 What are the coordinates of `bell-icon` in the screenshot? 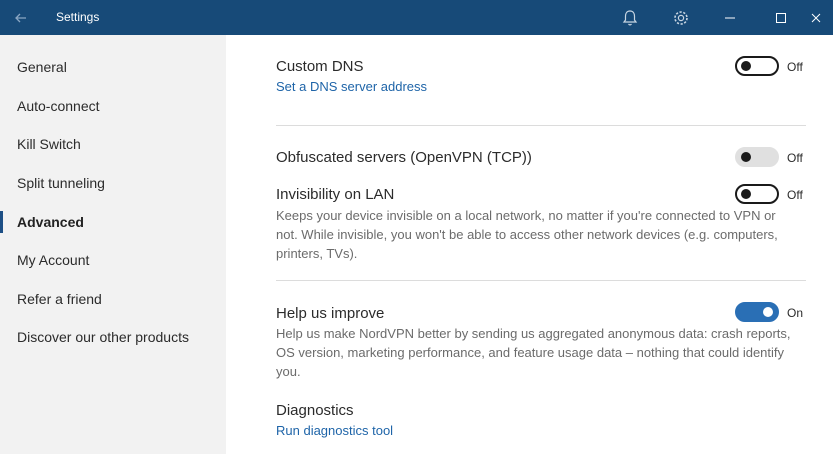 It's located at (630, 18).